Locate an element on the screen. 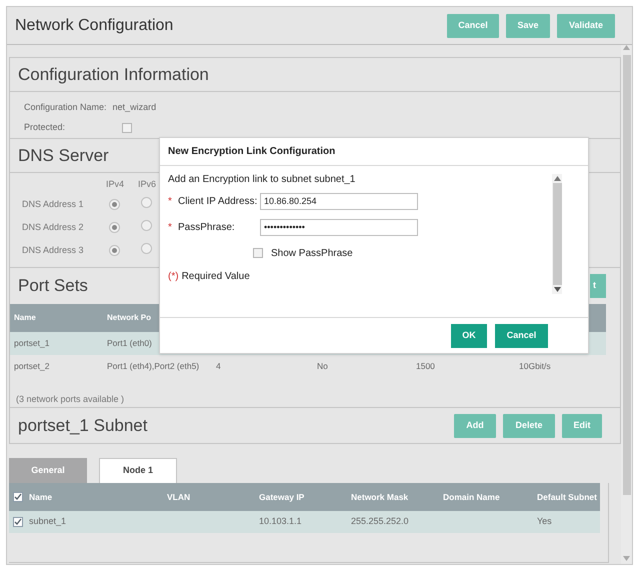  tab: General is located at coordinates (48, 470).